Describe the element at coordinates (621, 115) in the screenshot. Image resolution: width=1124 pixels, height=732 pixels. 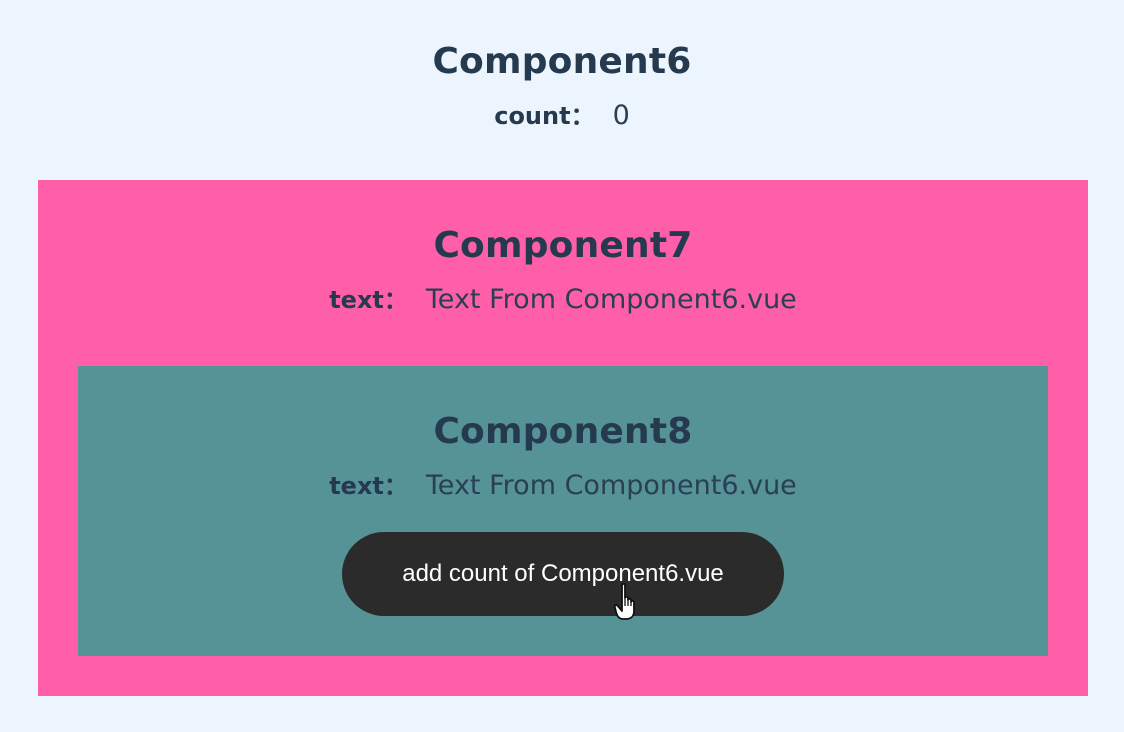
I see `count-value: 0` at that location.